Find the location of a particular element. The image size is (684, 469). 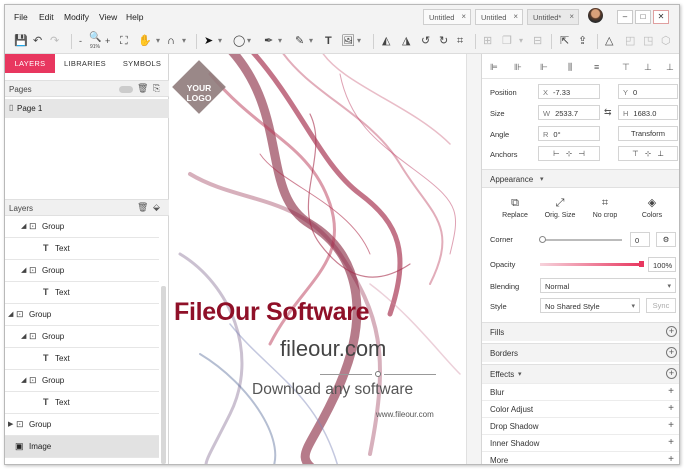

layer-row: ▶ ⊡ Group is located at coordinates (82, 425).